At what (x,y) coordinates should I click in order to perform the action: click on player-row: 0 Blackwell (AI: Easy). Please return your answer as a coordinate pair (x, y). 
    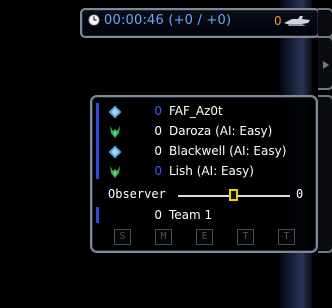
    Looking at the image, I should click on (204, 152).